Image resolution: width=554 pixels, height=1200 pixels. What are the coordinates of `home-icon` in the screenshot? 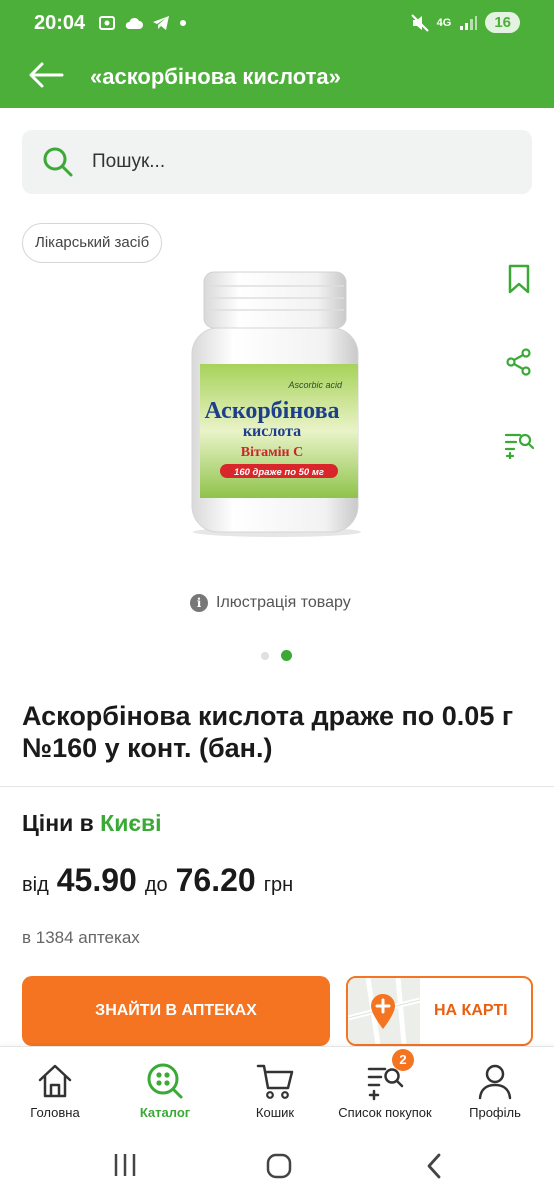 It's located at (55, 1081).